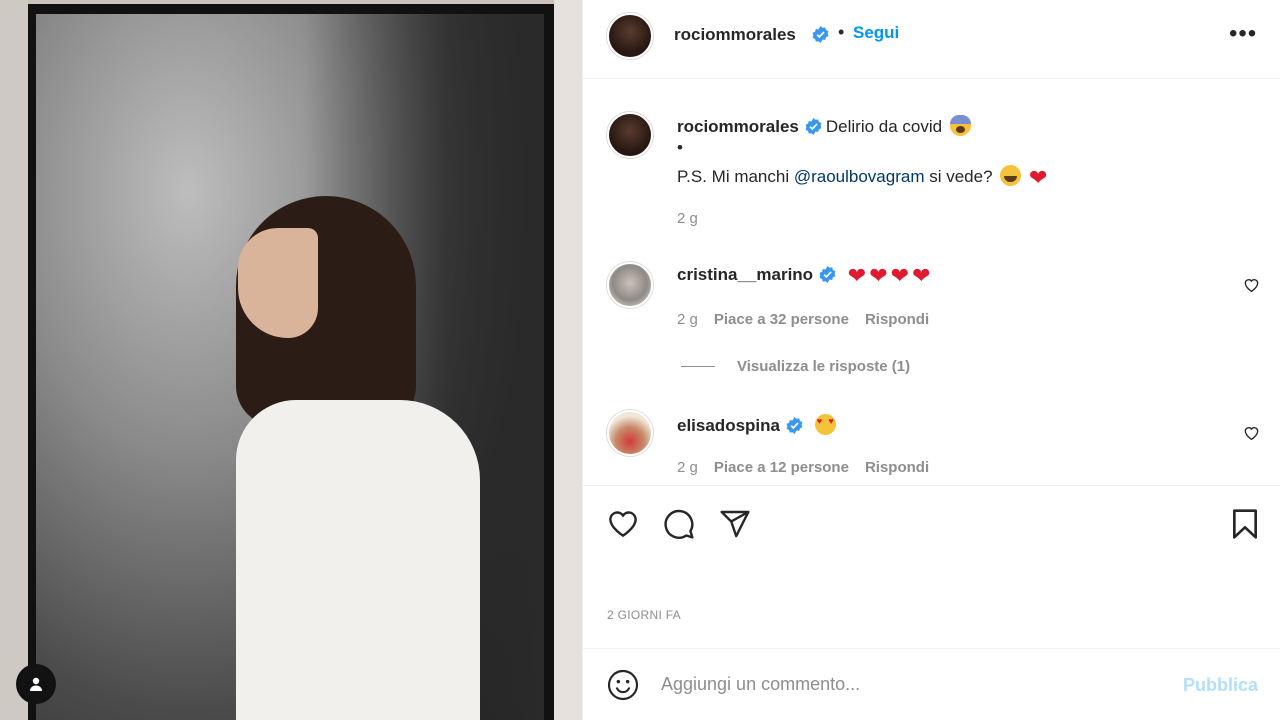 The width and height of the screenshot is (1280, 720). What do you see at coordinates (698, 366) in the screenshot?
I see `replies-dash` at bounding box center [698, 366].